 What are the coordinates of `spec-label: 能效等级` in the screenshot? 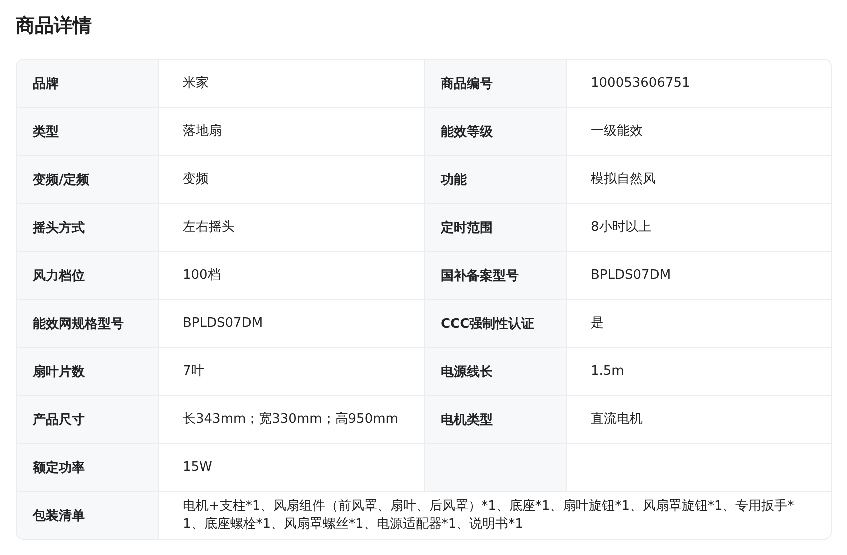 It's located at (496, 132).